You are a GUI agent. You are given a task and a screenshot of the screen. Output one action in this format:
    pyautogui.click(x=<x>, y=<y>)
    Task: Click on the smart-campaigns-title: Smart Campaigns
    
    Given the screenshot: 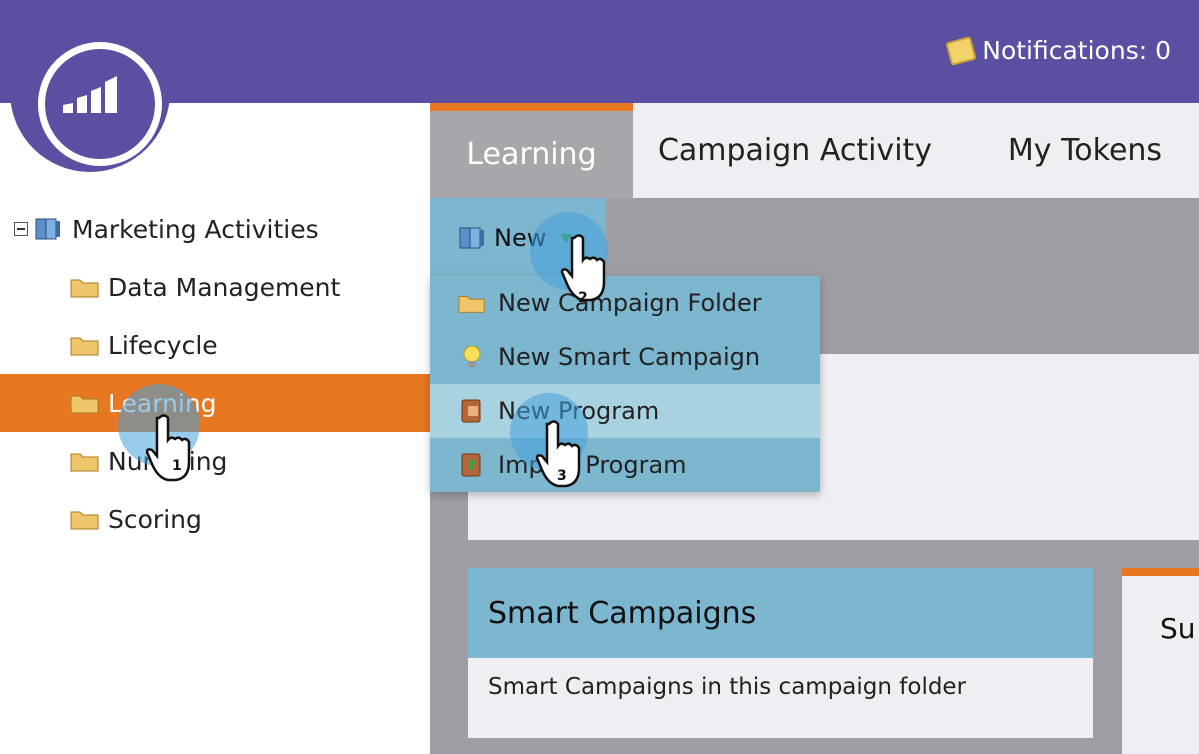 What is the action you would take?
    pyautogui.click(x=780, y=613)
    